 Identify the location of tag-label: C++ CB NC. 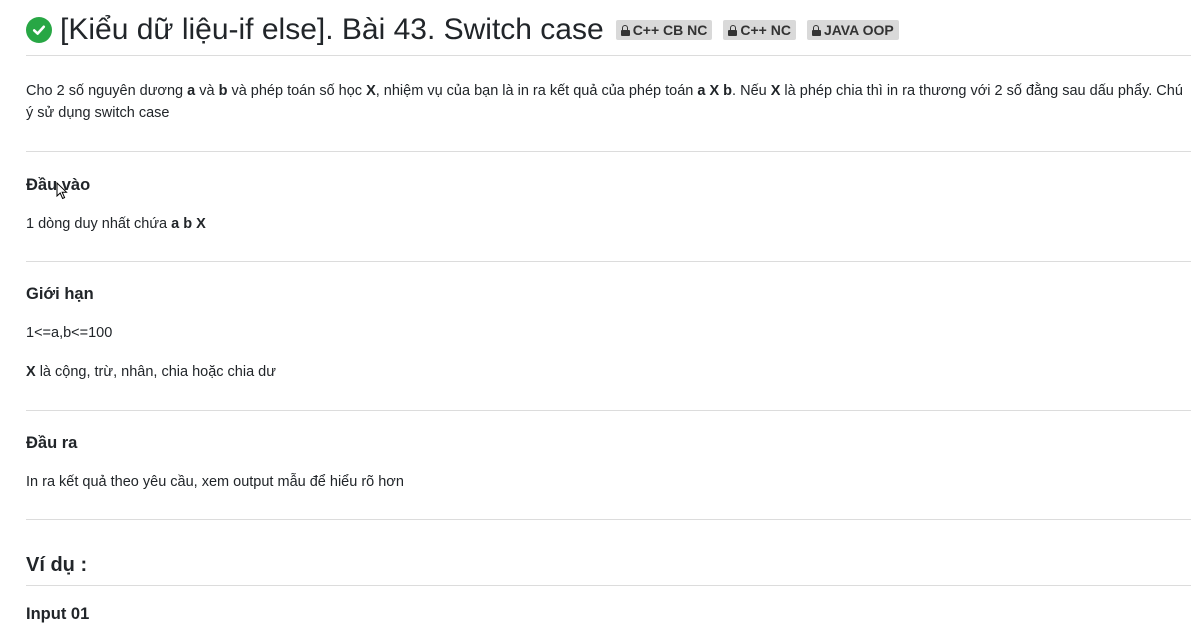
(670, 30).